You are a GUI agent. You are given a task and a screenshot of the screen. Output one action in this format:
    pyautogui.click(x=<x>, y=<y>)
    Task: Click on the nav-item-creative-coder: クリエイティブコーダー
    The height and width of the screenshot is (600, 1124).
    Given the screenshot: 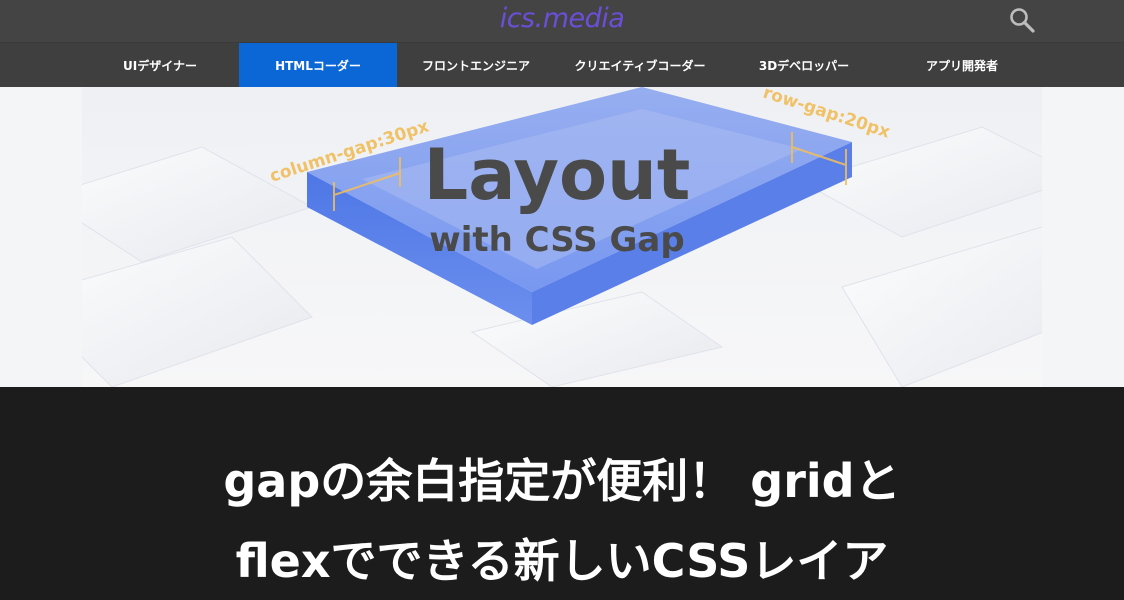 What is the action you would take?
    pyautogui.click(x=640, y=65)
    